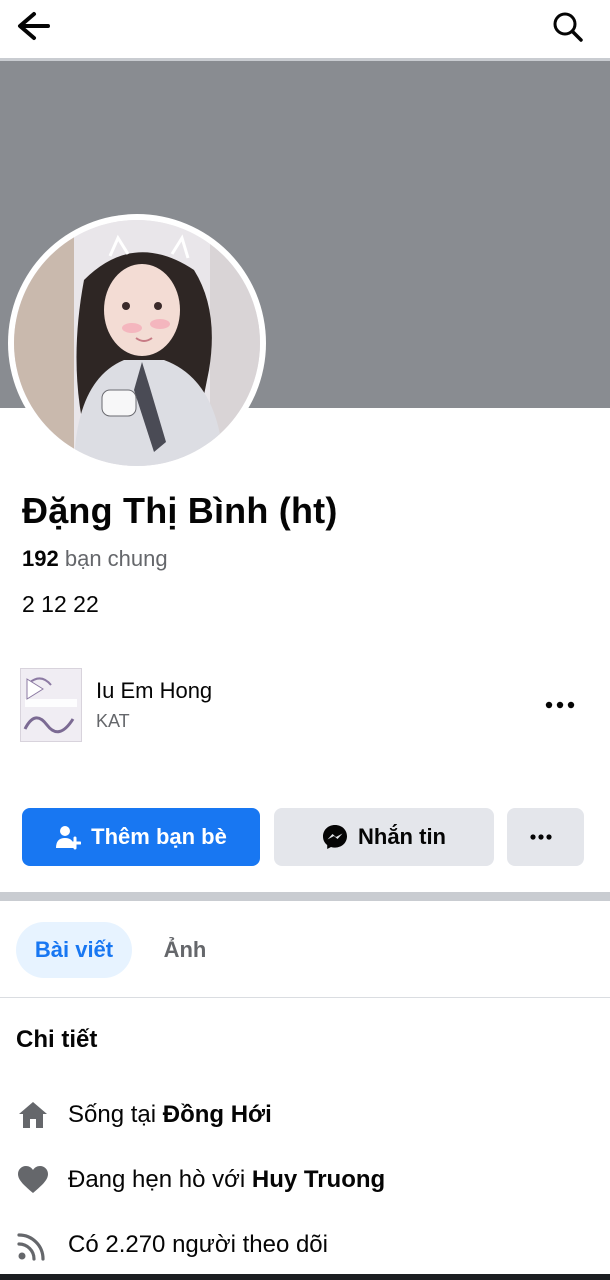 Image resolution: width=610 pixels, height=1280 pixels. I want to click on mutual-friends-label: bạn chung, so click(116, 558).